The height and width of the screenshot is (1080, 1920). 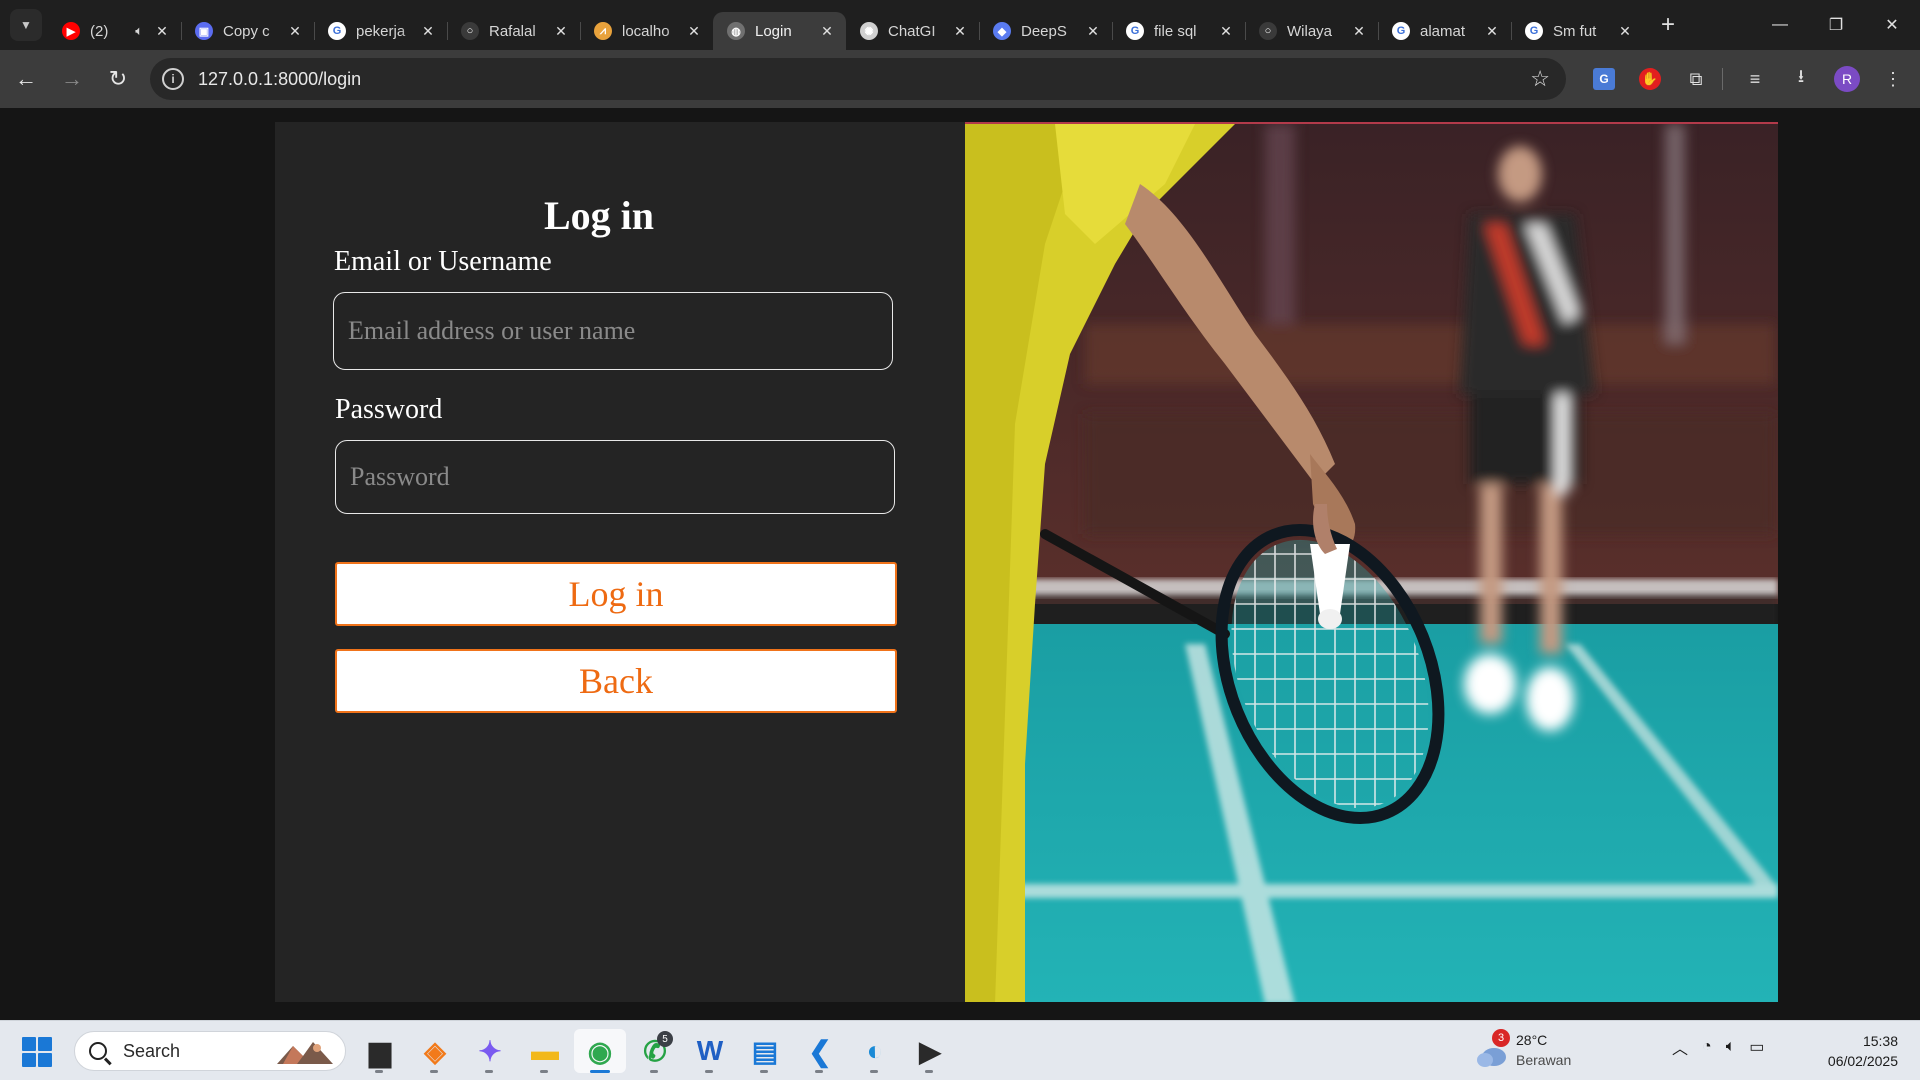 What do you see at coordinates (37, 1052) in the screenshot?
I see `start-button` at bounding box center [37, 1052].